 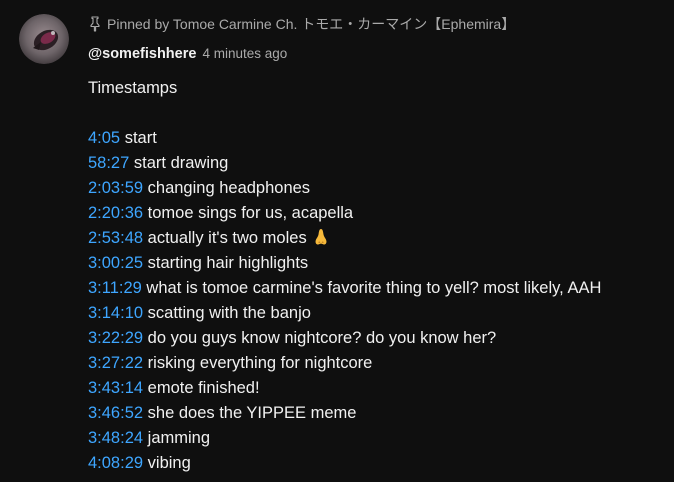 What do you see at coordinates (115, 438) in the screenshot?
I see `timestamp-link: 3:48:24` at bounding box center [115, 438].